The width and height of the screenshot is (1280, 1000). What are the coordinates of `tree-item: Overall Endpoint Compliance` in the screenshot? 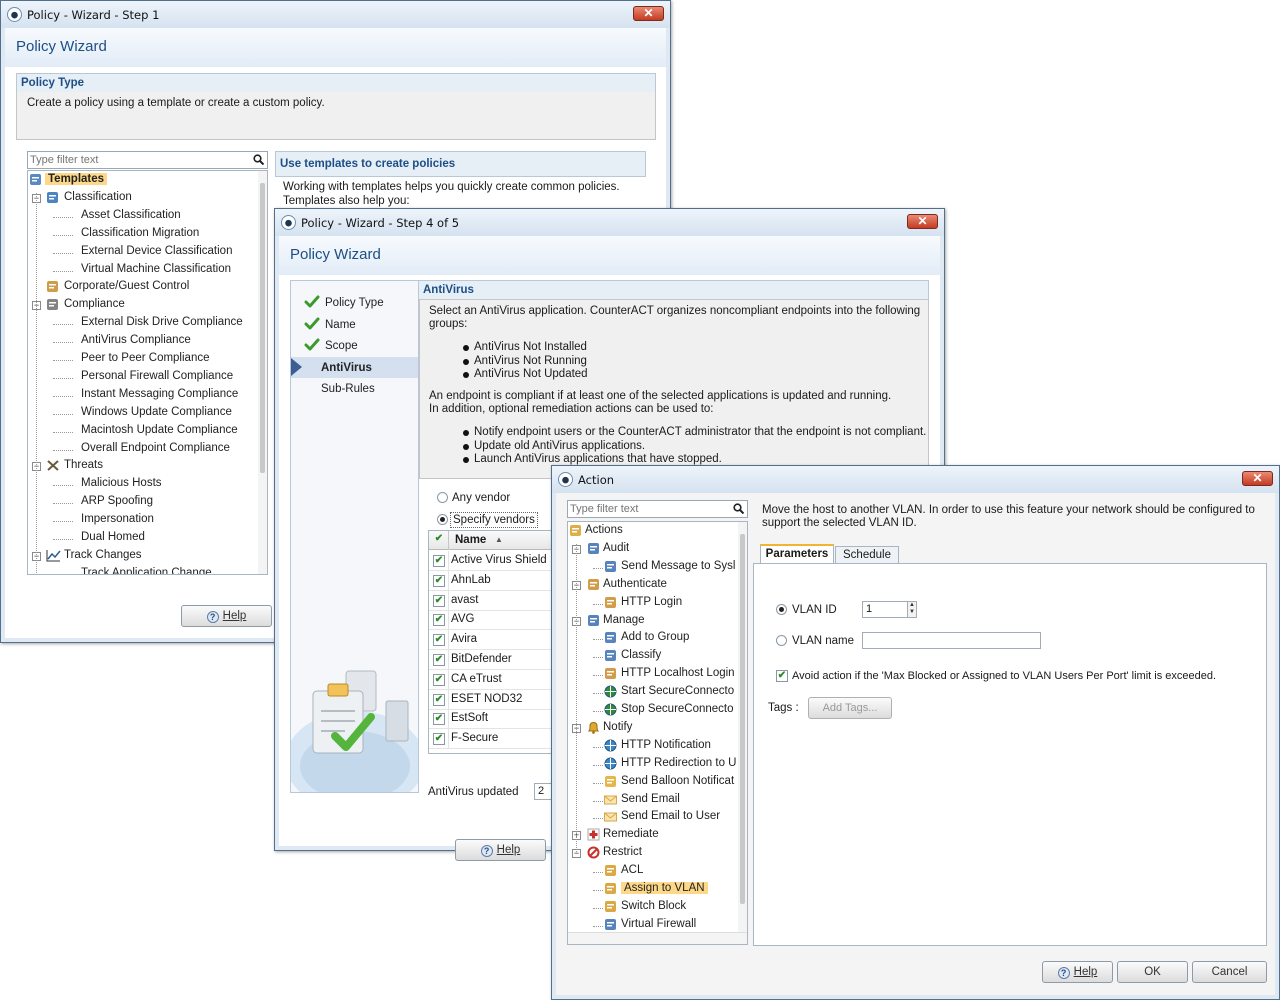 It's located at (155, 448).